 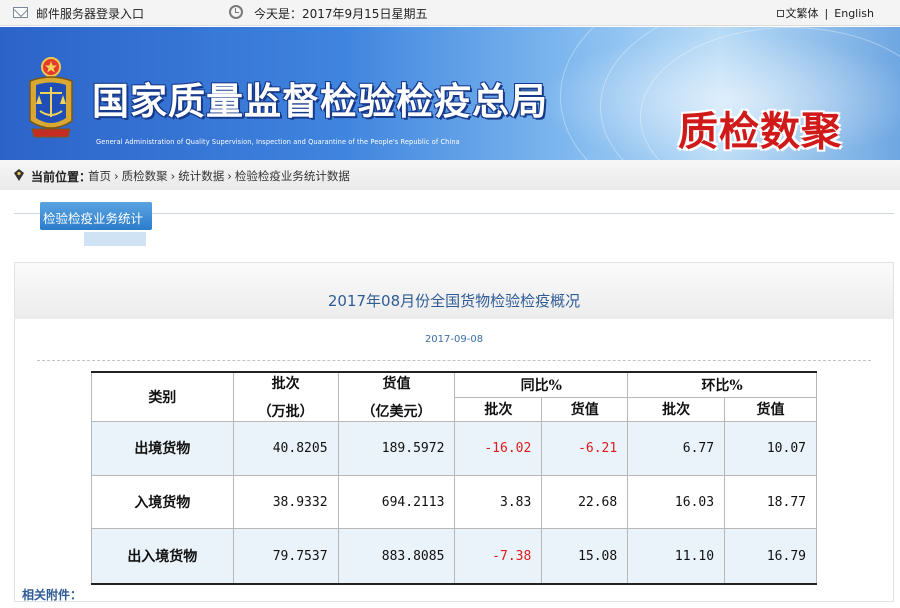 What do you see at coordinates (396, 557) in the screenshot?
I see `cell-value: 883.8085` at bounding box center [396, 557].